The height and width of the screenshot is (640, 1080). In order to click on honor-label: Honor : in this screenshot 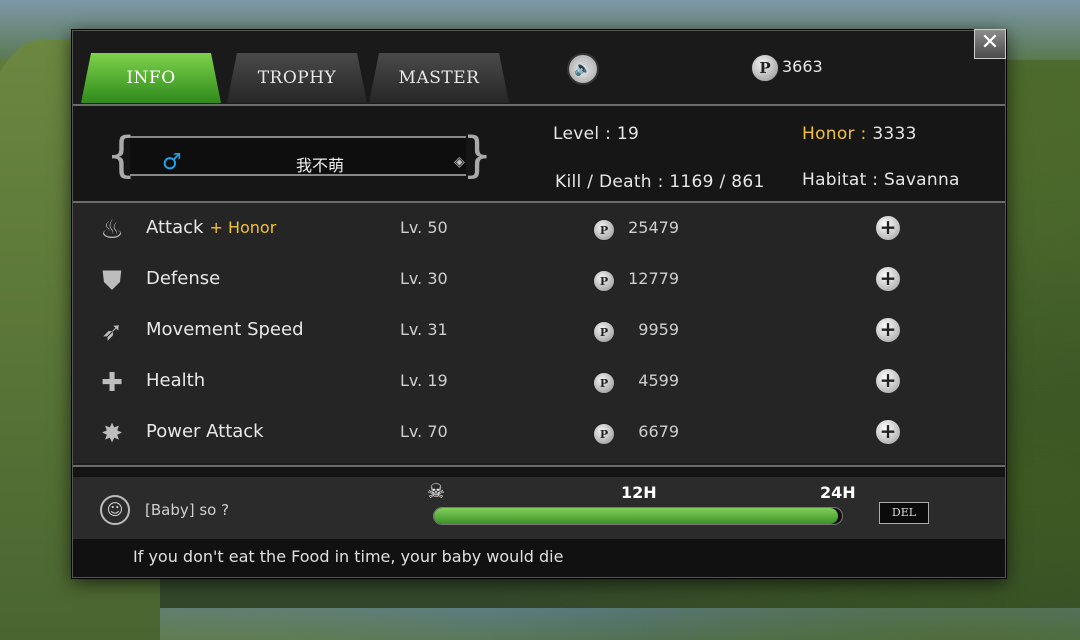, I will do `click(834, 134)`.